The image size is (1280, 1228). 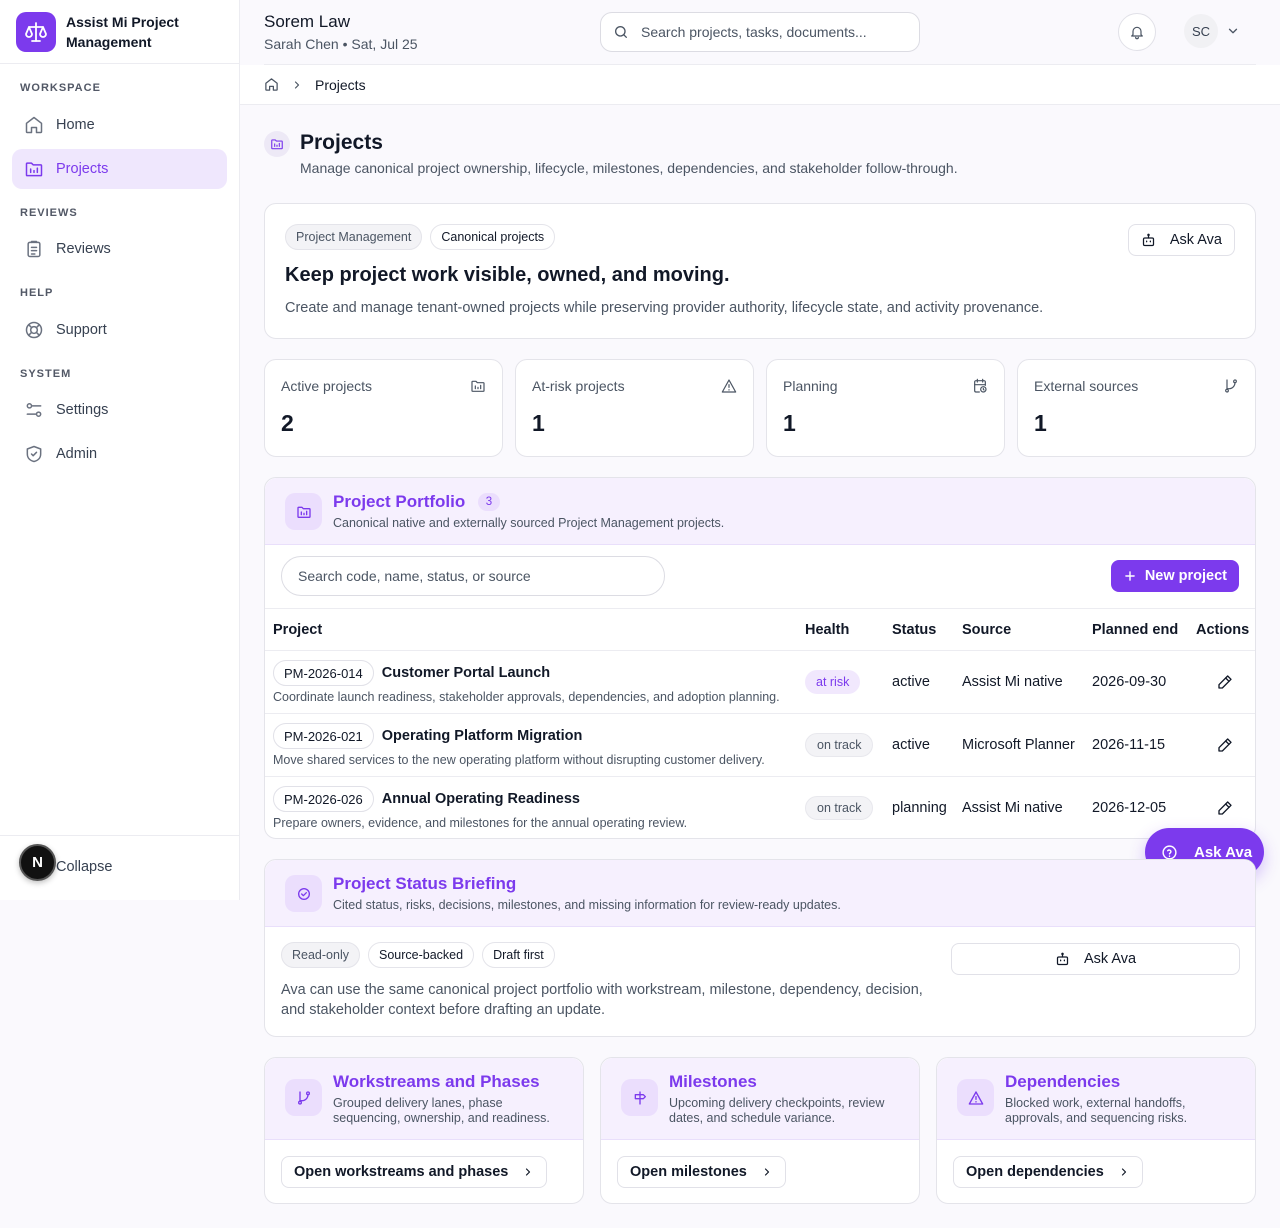 I want to click on link-label: Open dependencies, so click(x=1035, y=1172).